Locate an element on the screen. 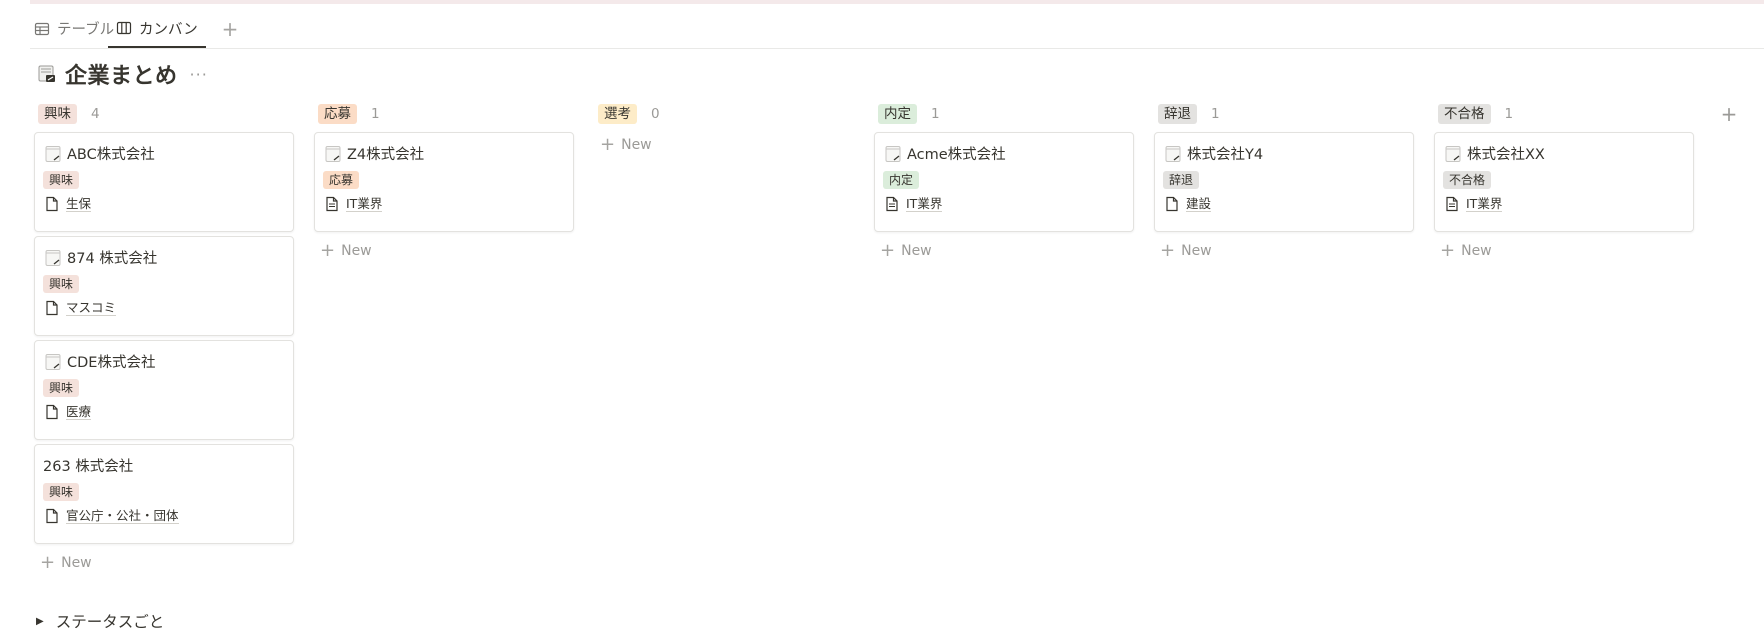 This screenshot has width=1764, height=636. board-card: 263 株式会社 興味 官公庁・公社・団体 is located at coordinates (164, 494).